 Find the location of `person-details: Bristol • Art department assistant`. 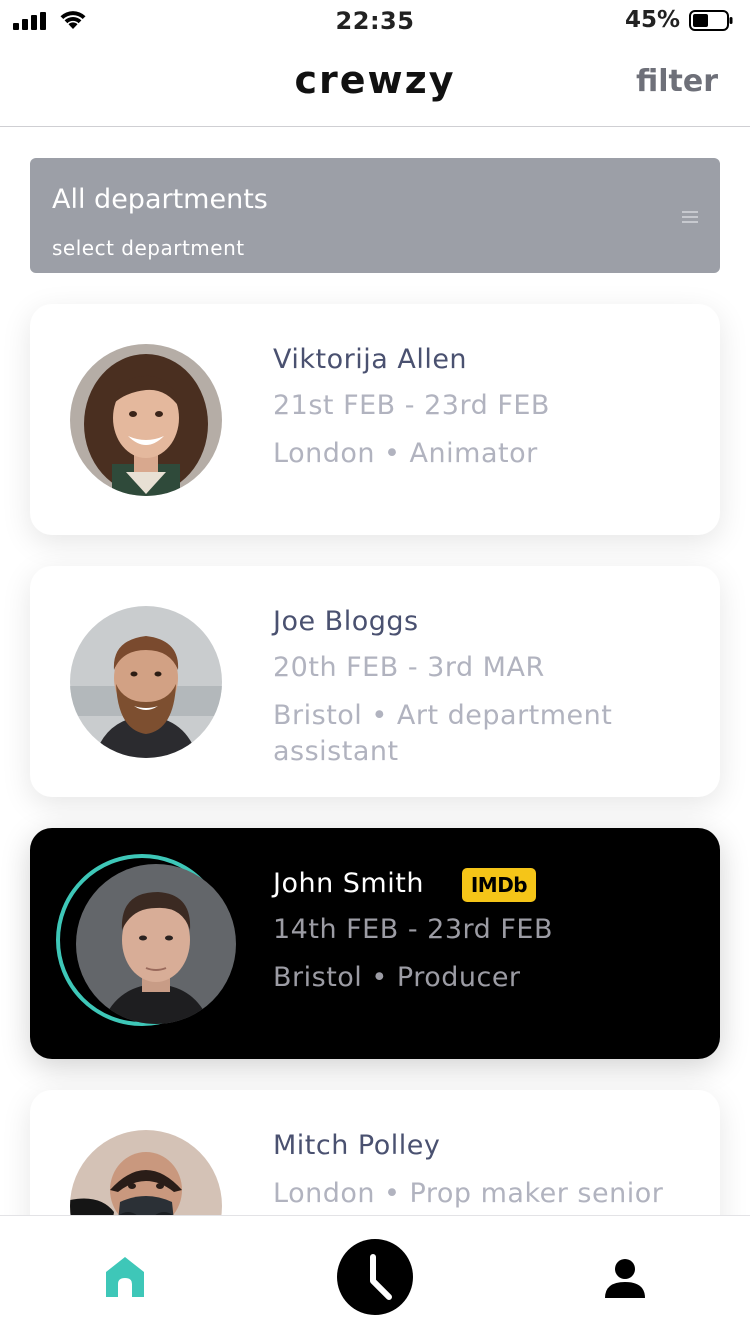

person-details: Bristol • Art department assistant is located at coordinates (443, 733).